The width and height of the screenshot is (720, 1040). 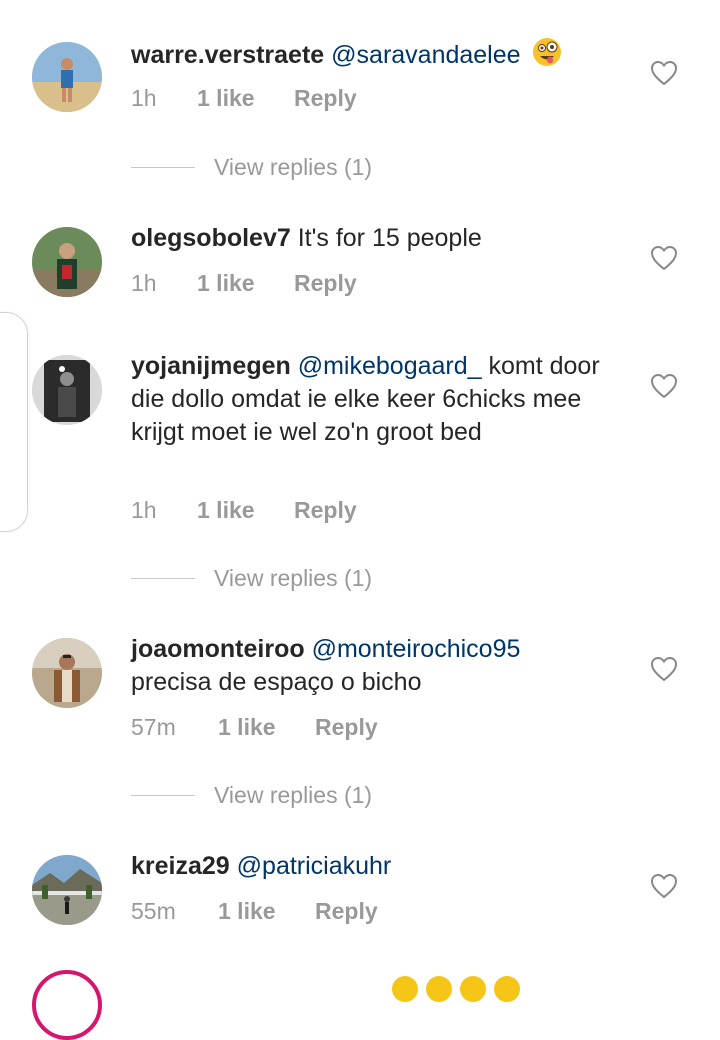 I want to click on comment-text: warre.verstraete @saravandaelee, so click(x=366, y=56).